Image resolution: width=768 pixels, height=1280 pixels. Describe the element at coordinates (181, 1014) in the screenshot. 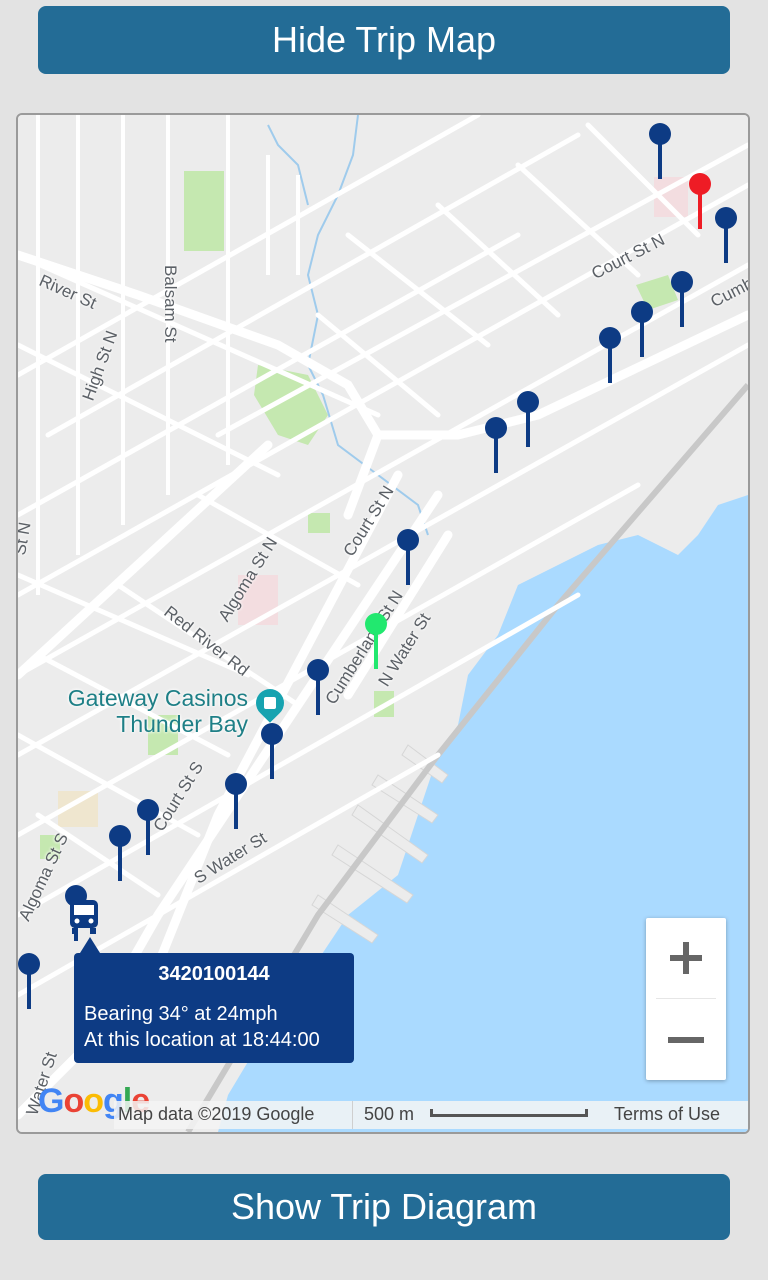

I see `vehicle-bearing: Bearing 34° at 24mph` at that location.